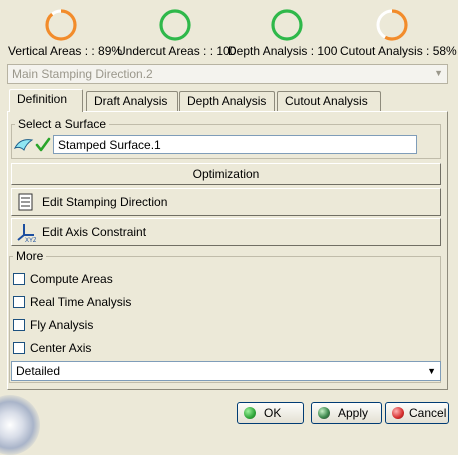  Describe the element at coordinates (287, 25) in the screenshot. I see `depth-analysis-gauge` at that location.